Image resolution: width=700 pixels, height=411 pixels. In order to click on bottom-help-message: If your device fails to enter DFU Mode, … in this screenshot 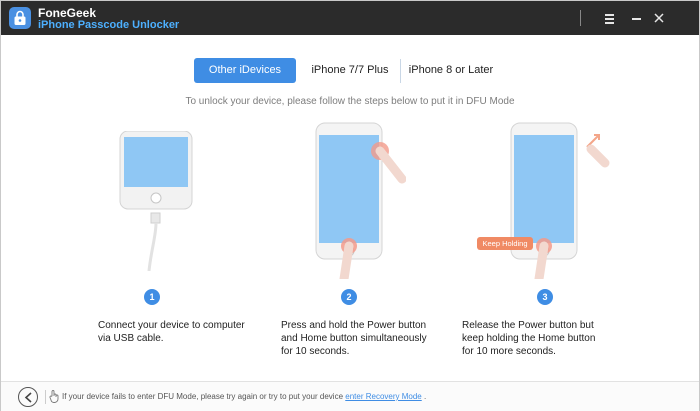, I will do `click(203, 396)`.